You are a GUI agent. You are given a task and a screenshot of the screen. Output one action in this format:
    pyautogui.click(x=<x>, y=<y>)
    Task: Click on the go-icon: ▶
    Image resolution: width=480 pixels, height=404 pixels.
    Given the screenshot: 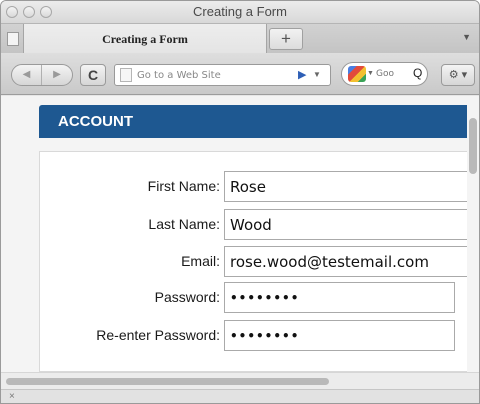 What is the action you would take?
    pyautogui.click(x=302, y=74)
    